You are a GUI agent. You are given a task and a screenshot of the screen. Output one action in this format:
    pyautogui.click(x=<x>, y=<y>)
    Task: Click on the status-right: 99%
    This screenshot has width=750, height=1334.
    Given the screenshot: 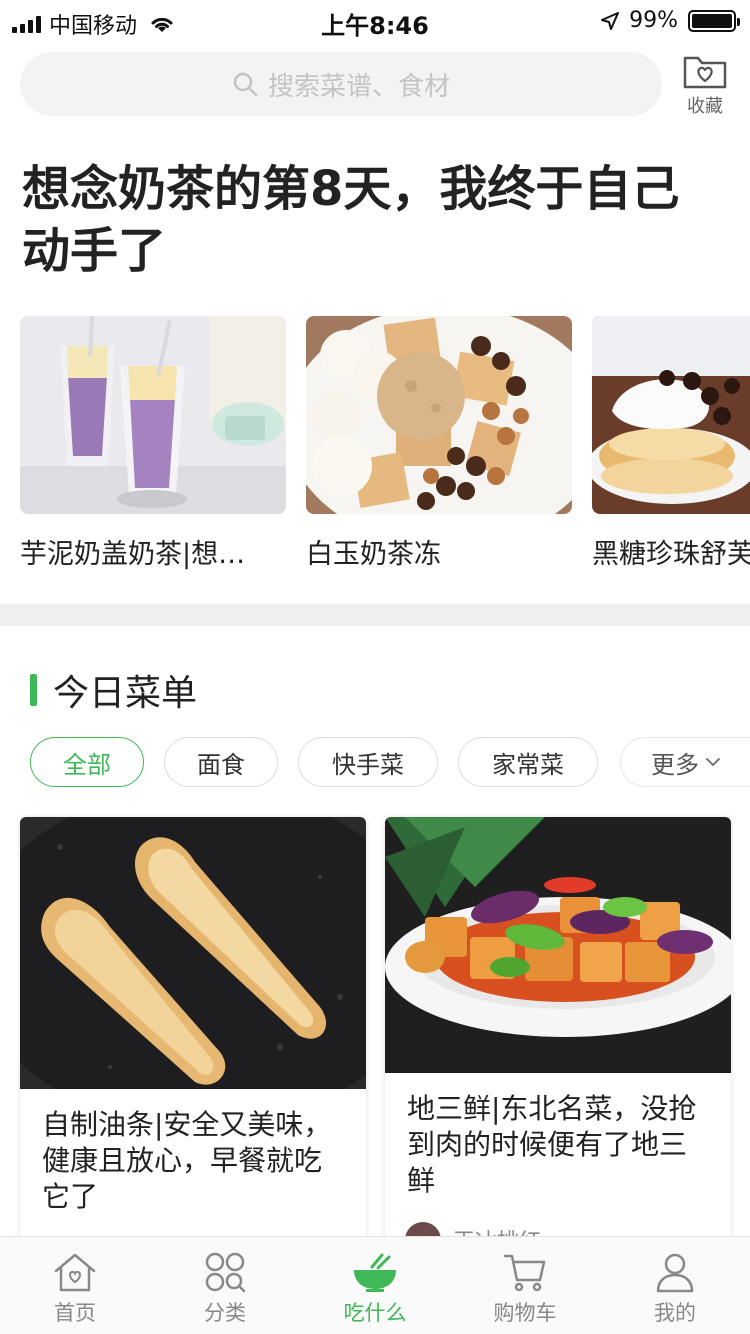 What is the action you would take?
    pyautogui.click(x=670, y=20)
    